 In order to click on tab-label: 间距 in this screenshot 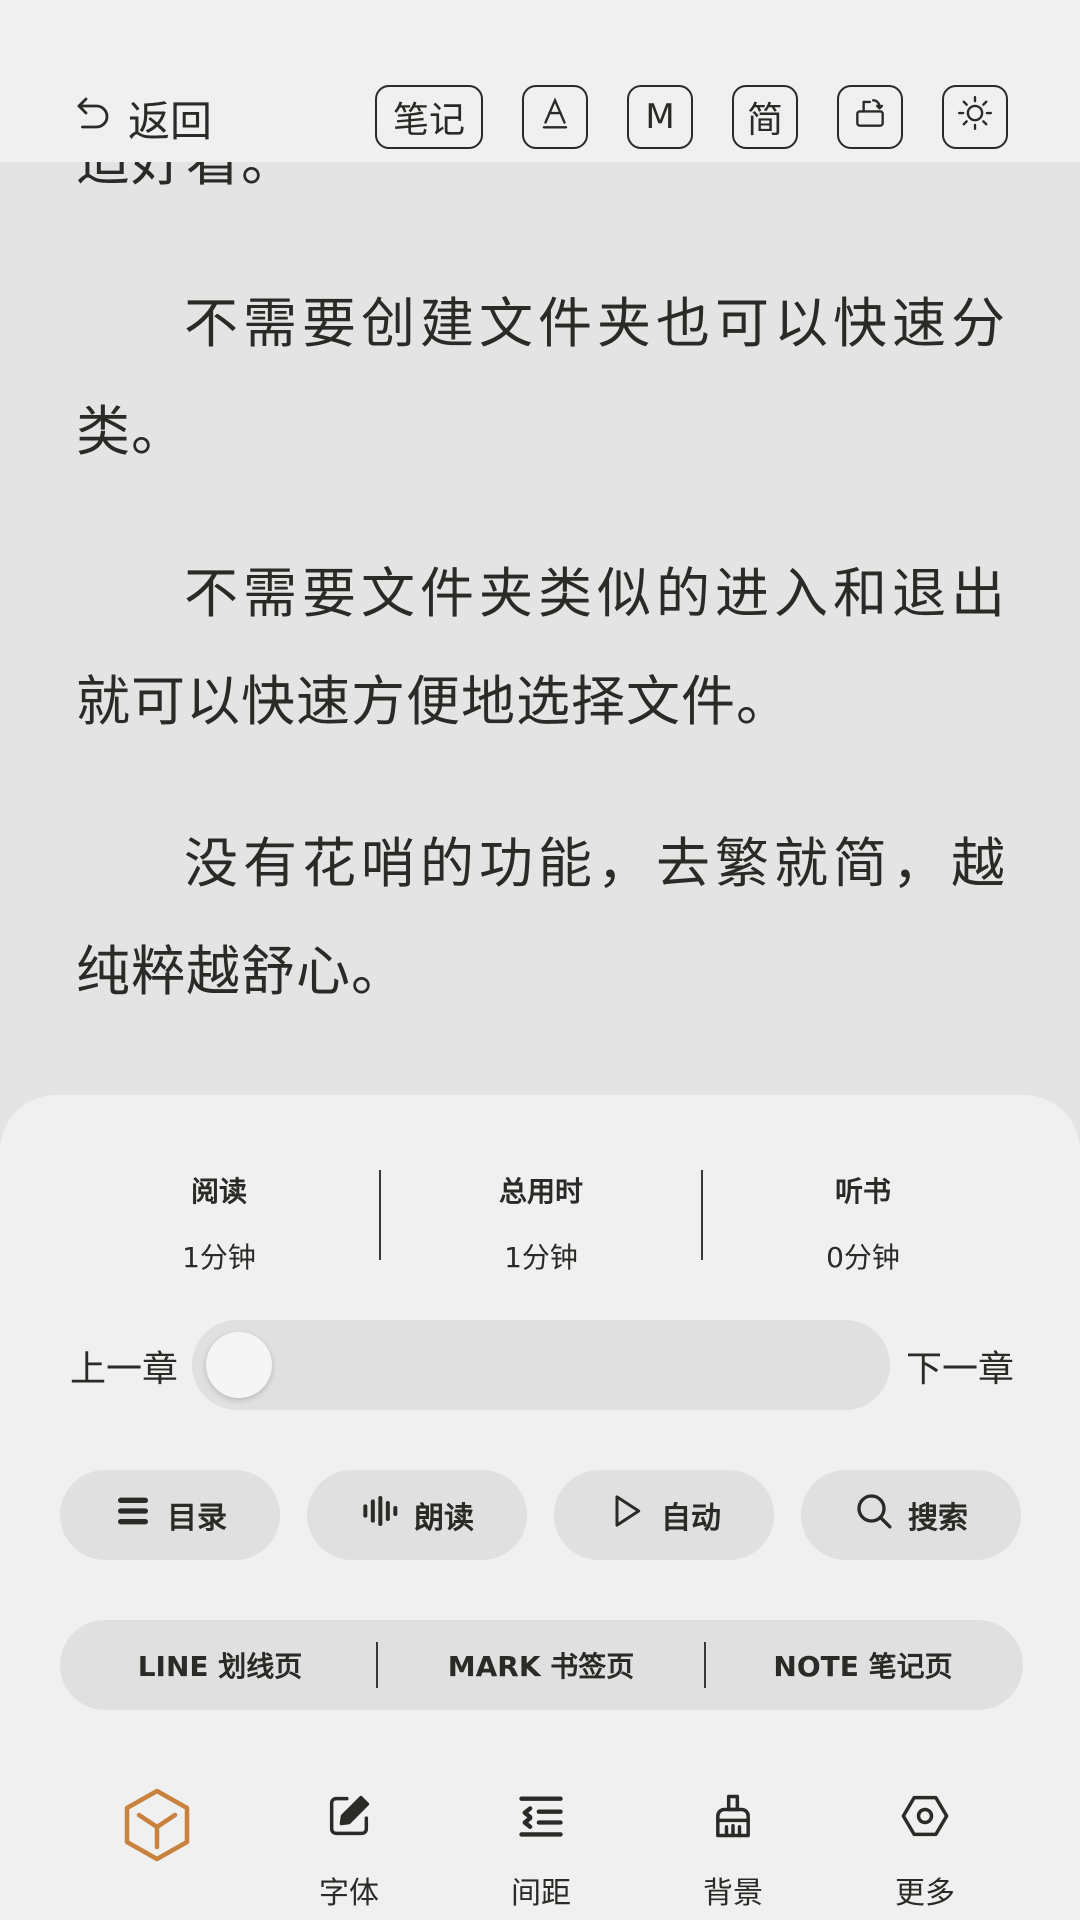, I will do `click(541, 1893)`.